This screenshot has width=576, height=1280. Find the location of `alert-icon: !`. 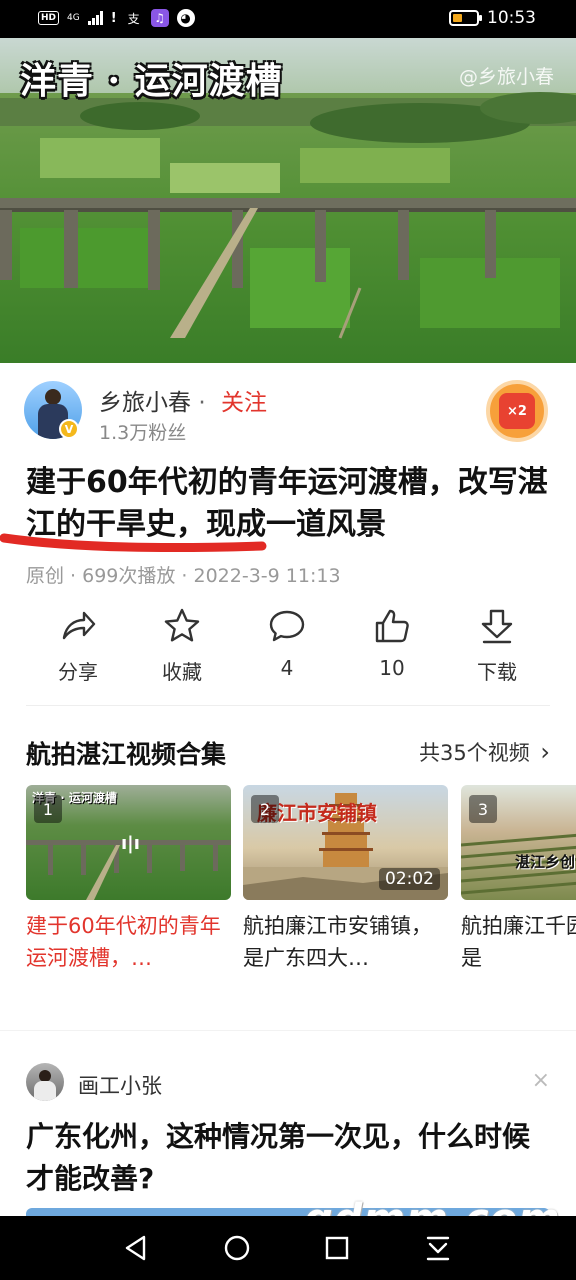

alert-icon: ! is located at coordinates (113, 18).